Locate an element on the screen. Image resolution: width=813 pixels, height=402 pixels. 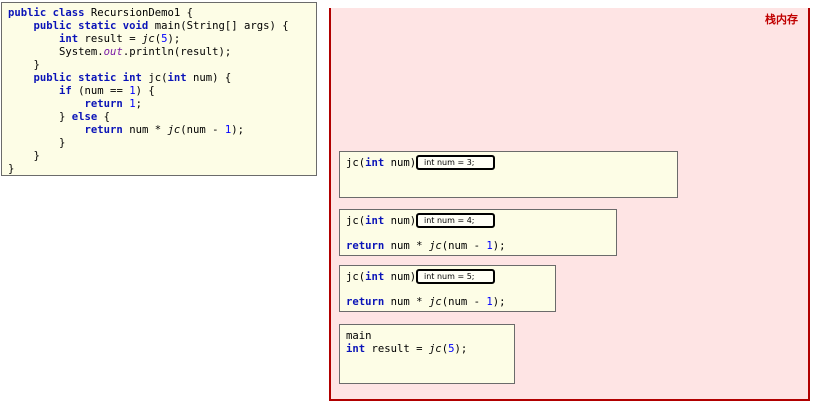
code-token: public static void is located at coordinates (81, 26).